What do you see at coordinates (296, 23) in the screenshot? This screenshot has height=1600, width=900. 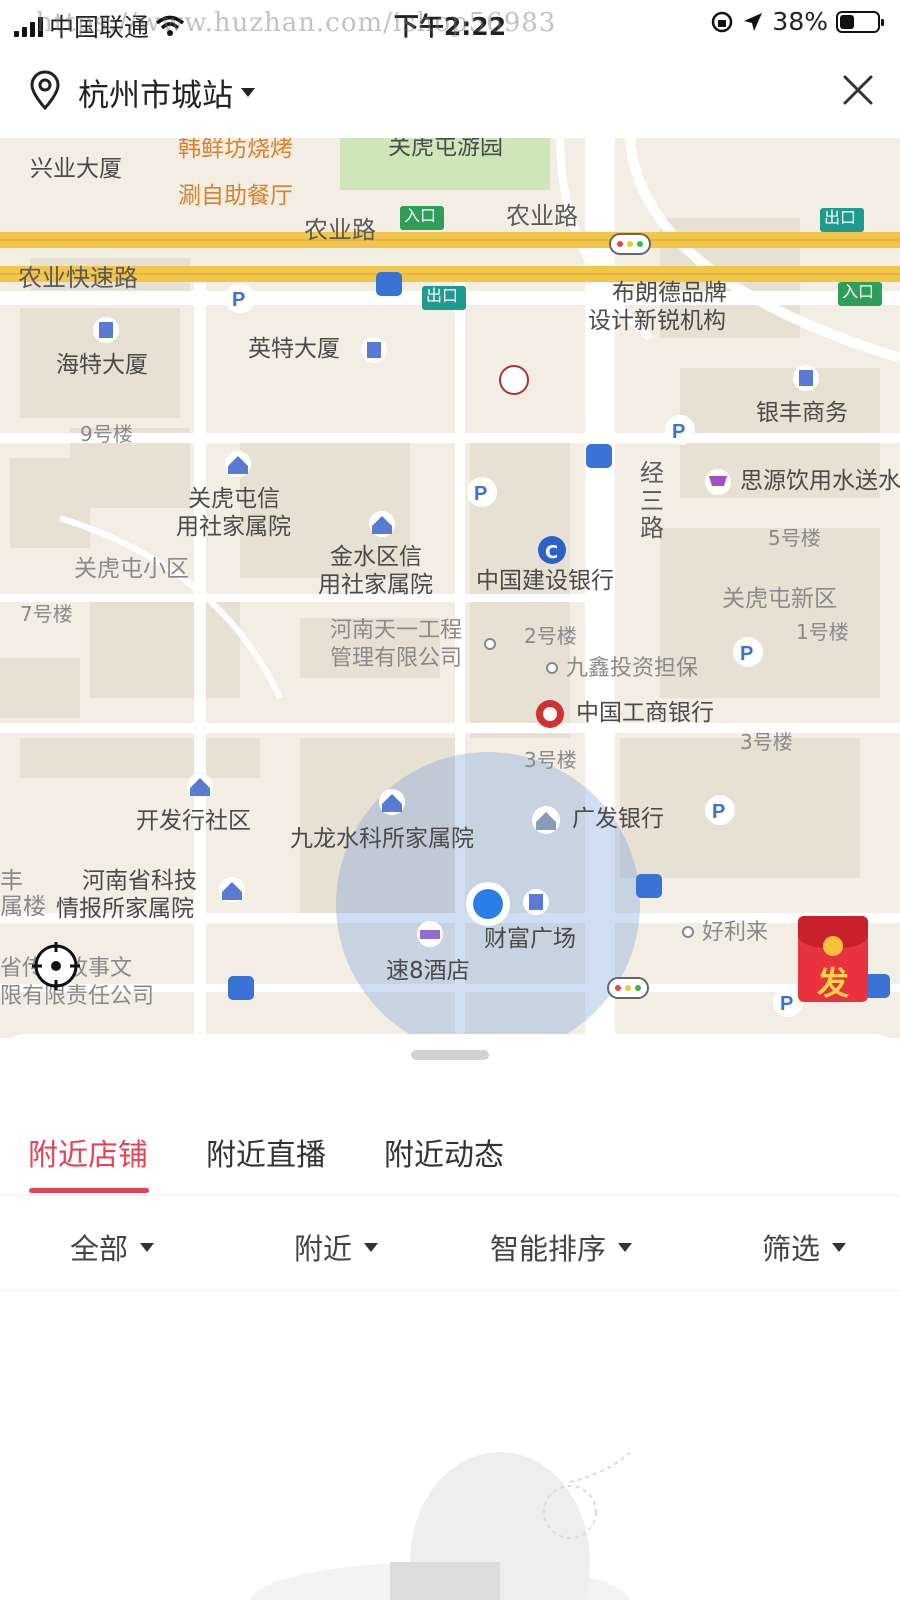 I see `watermark: https://www.huzhan.com/ishop56983` at bounding box center [296, 23].